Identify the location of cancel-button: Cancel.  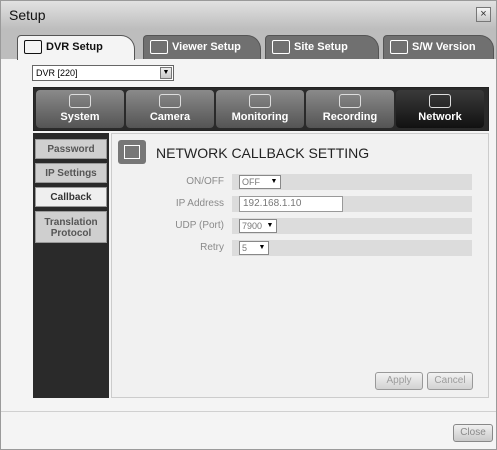
(450, 381).